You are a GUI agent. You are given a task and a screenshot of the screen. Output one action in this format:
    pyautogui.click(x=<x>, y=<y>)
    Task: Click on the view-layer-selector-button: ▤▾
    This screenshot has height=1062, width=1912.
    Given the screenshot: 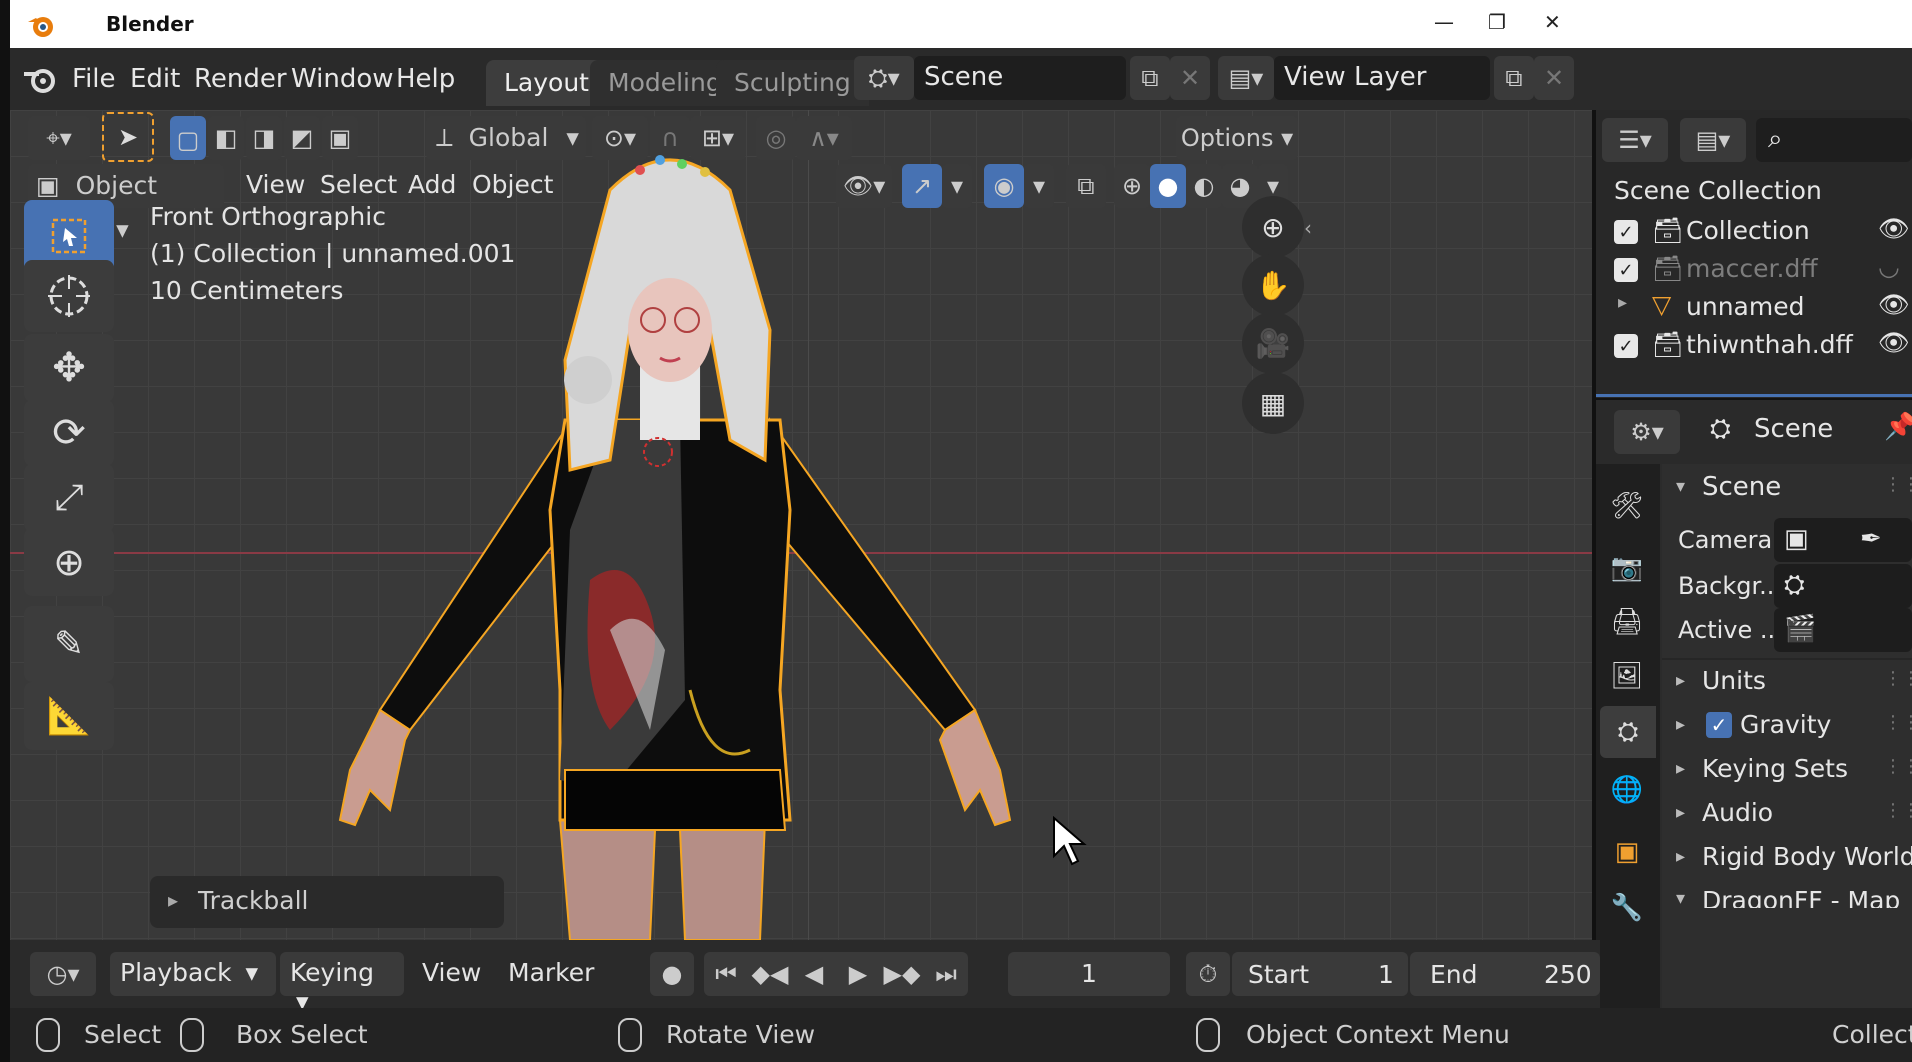 What is the action you would take?
    pyautogui.click(x=1246, y=78)
    